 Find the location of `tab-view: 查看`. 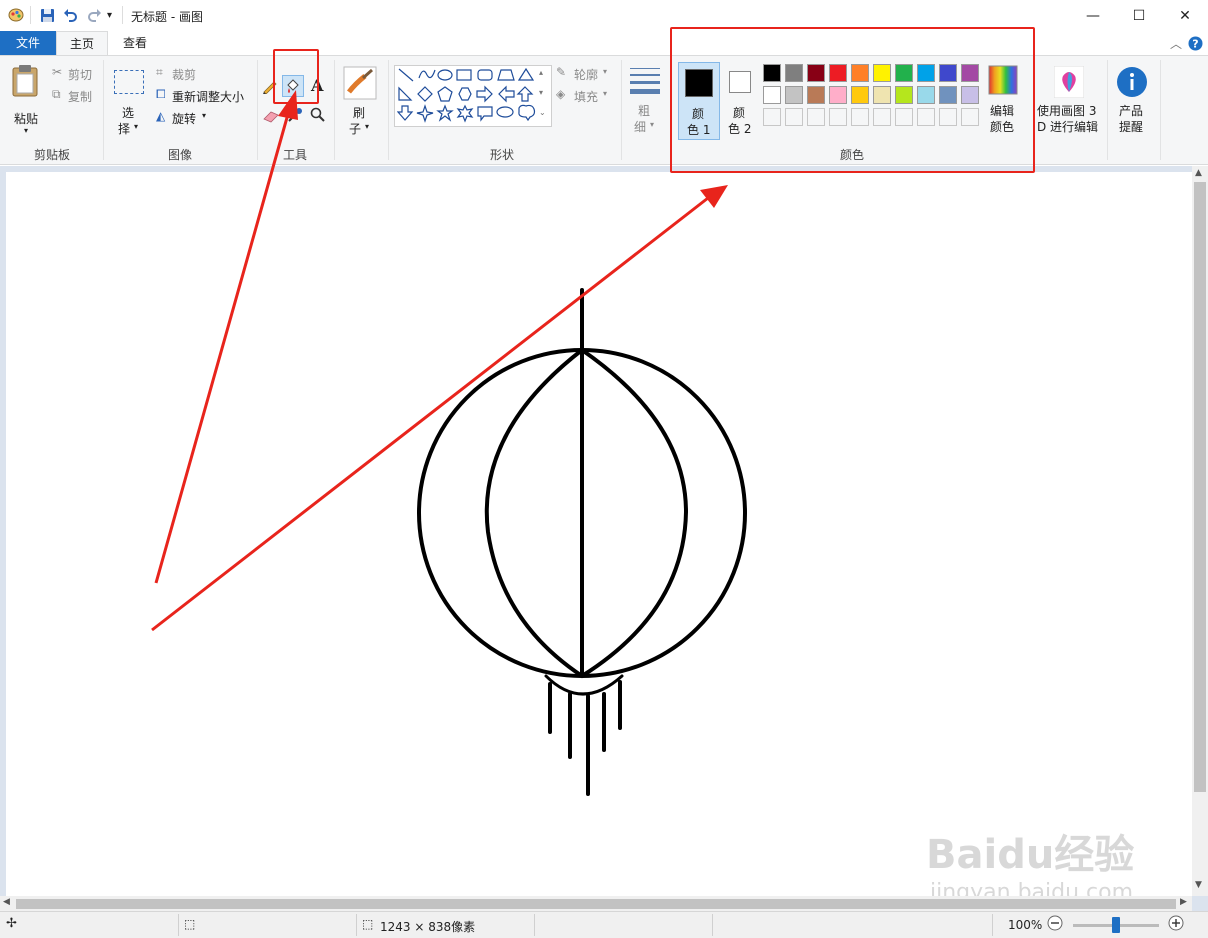

tab-view: 查看 is located at coordinates (135, 43).